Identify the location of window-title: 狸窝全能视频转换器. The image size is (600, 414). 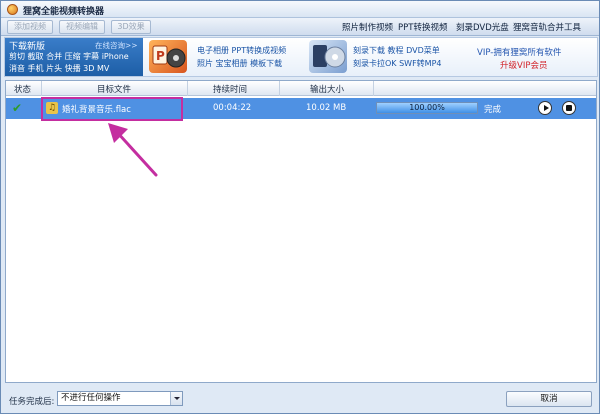
(64, 12).